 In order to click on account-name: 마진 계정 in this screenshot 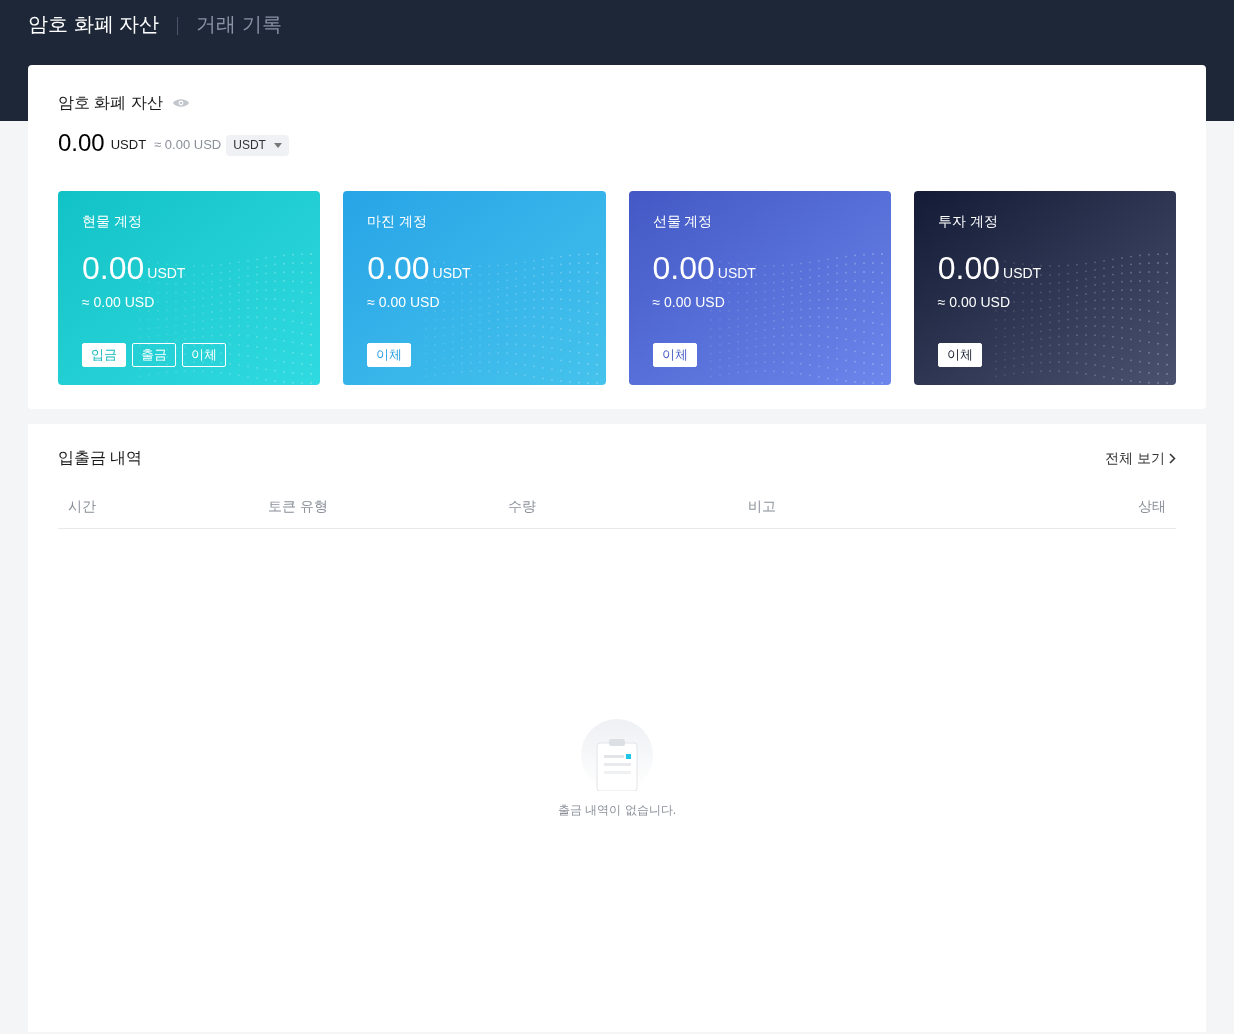, I will do `click(398, 221)`.